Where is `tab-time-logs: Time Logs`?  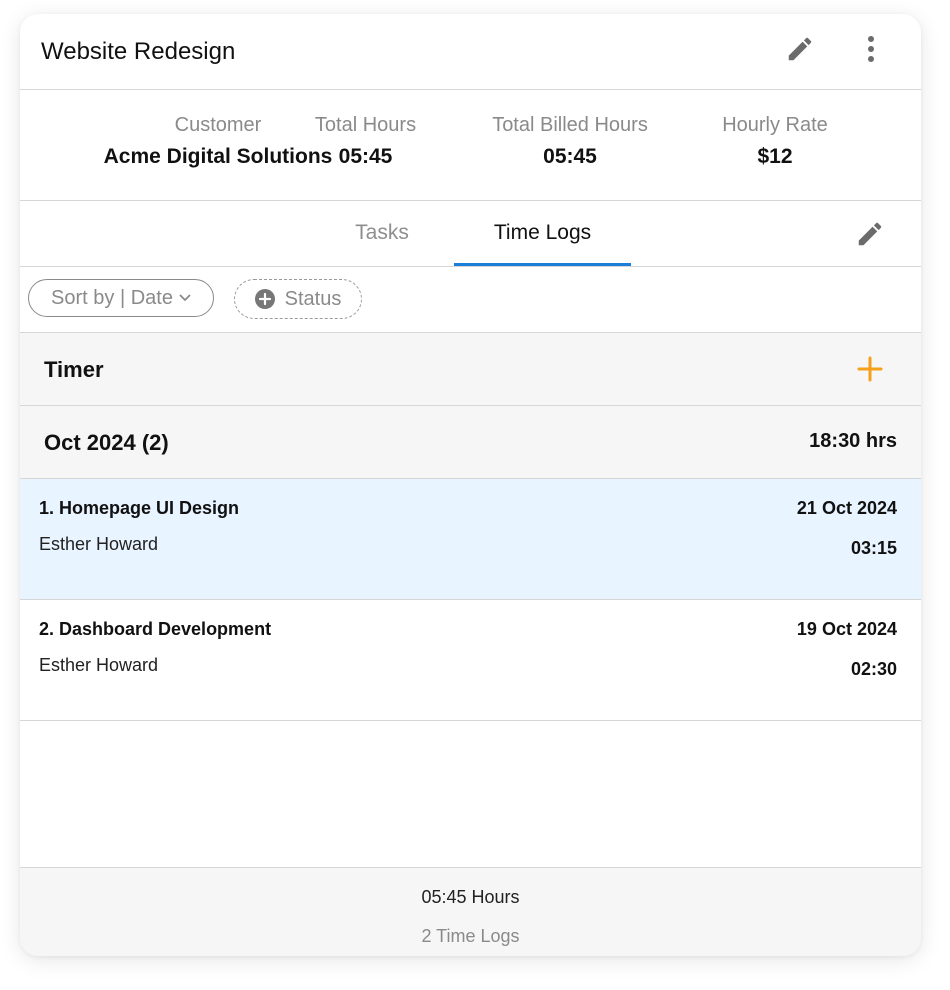 tab-time-logs: Time Logs is located at coordinates (542, 233).